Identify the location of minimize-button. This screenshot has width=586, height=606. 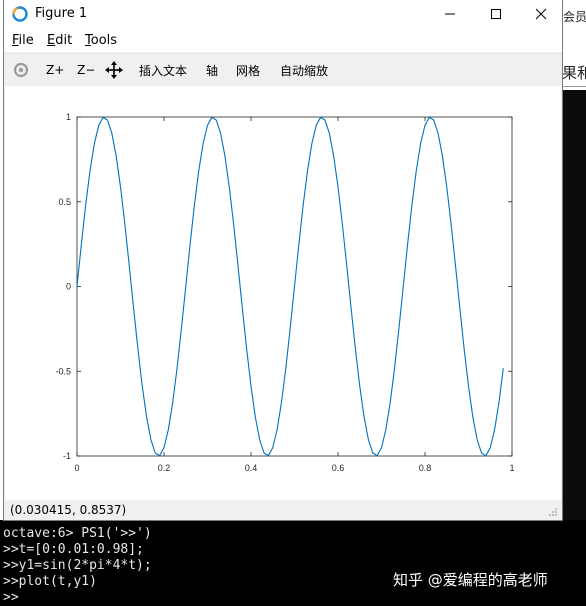
(449, 14).